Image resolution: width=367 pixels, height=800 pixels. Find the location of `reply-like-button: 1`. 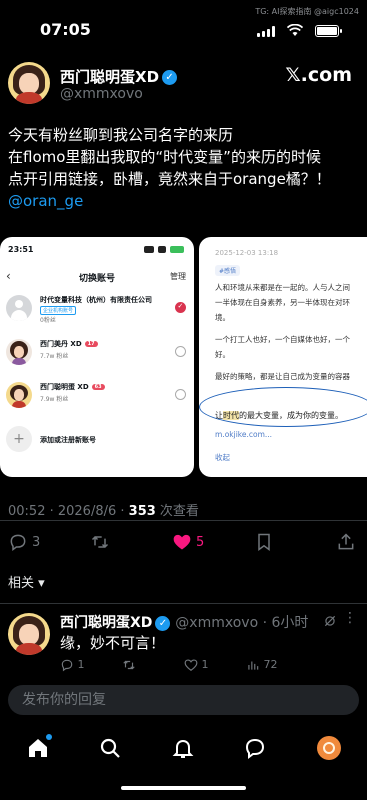

reply-like-button: 1 is located at coordinates (196, 665).